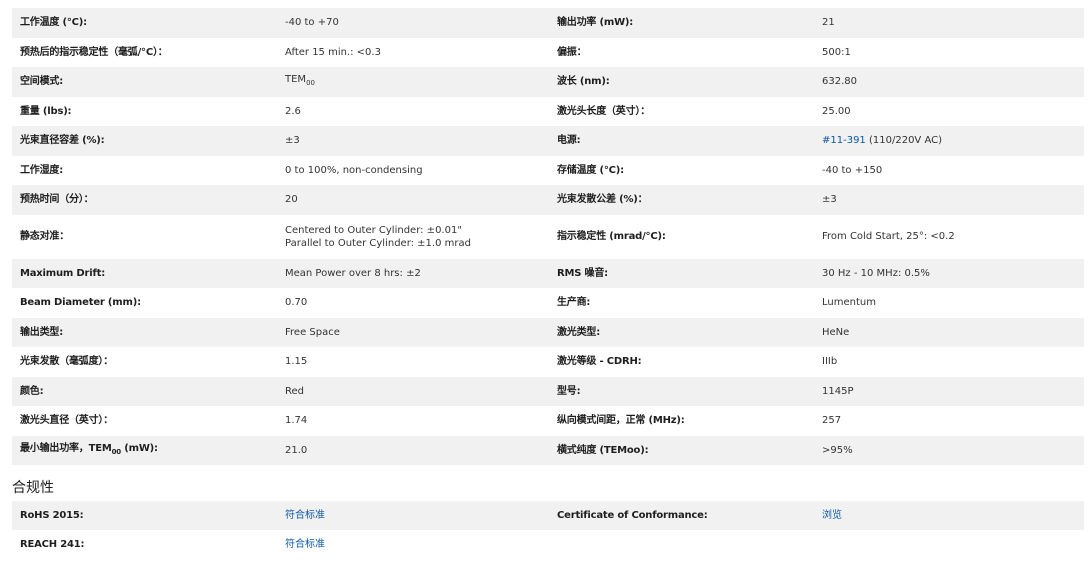 Image resolution: width=1092 pixels, height=581 pixels. What do you see at coordinates (144, 171) in the screenshot?
I see `spec-label: 工作湿度:` at bounding box center [144, 171].